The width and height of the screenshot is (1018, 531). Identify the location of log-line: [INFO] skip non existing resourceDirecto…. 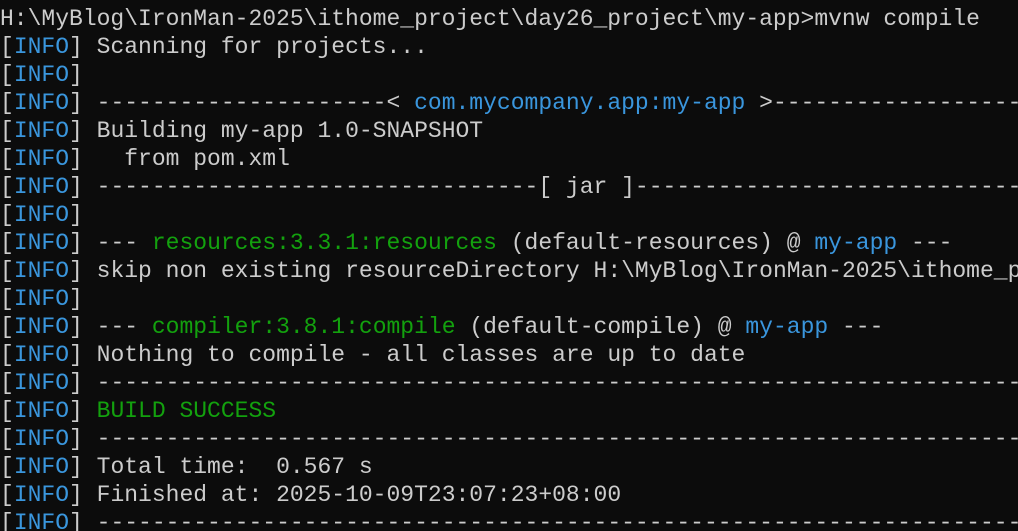
(509, 271).